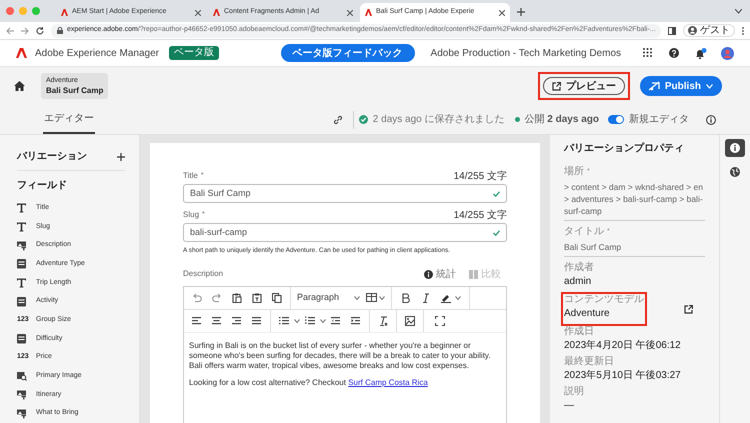 This screenshot has width=750, height=423. Describe the element at coordinates (525, 53) in the screenshot. I see `org-name: Adobe Production - Tech Marketing Demos` at that location.